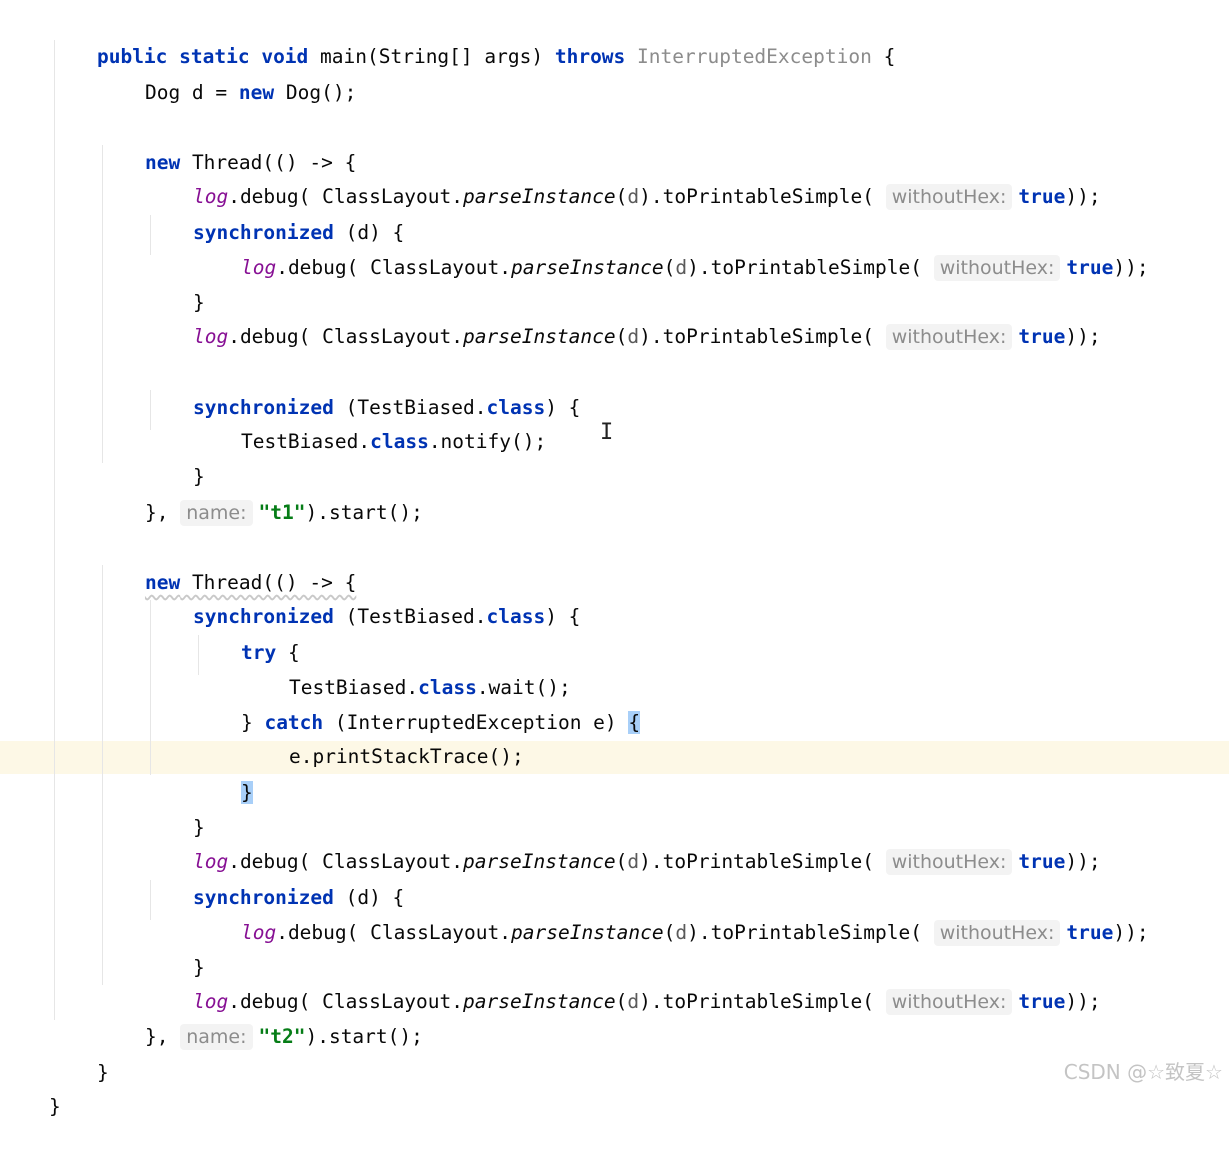 The image size is (1229, 1159). What do you see at coordinates (406, 667) in the screenshot?
I see `code-line: TestBiased.class.wait();` at bounding box center [406, 667].